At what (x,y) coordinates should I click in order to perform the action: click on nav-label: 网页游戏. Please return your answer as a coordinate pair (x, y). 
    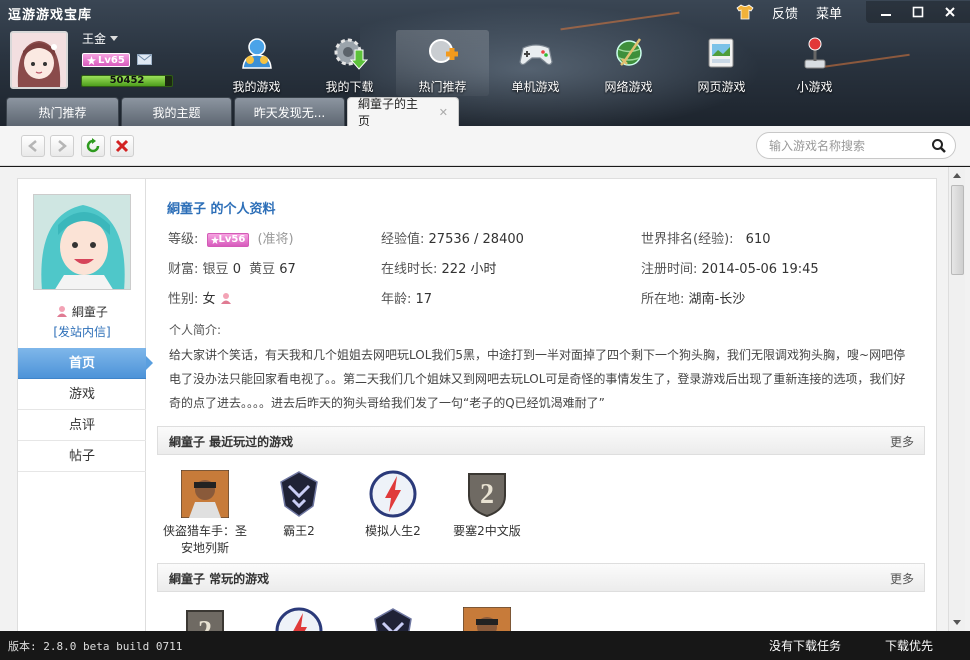
    Looking at the image, I should click on (721, 87).